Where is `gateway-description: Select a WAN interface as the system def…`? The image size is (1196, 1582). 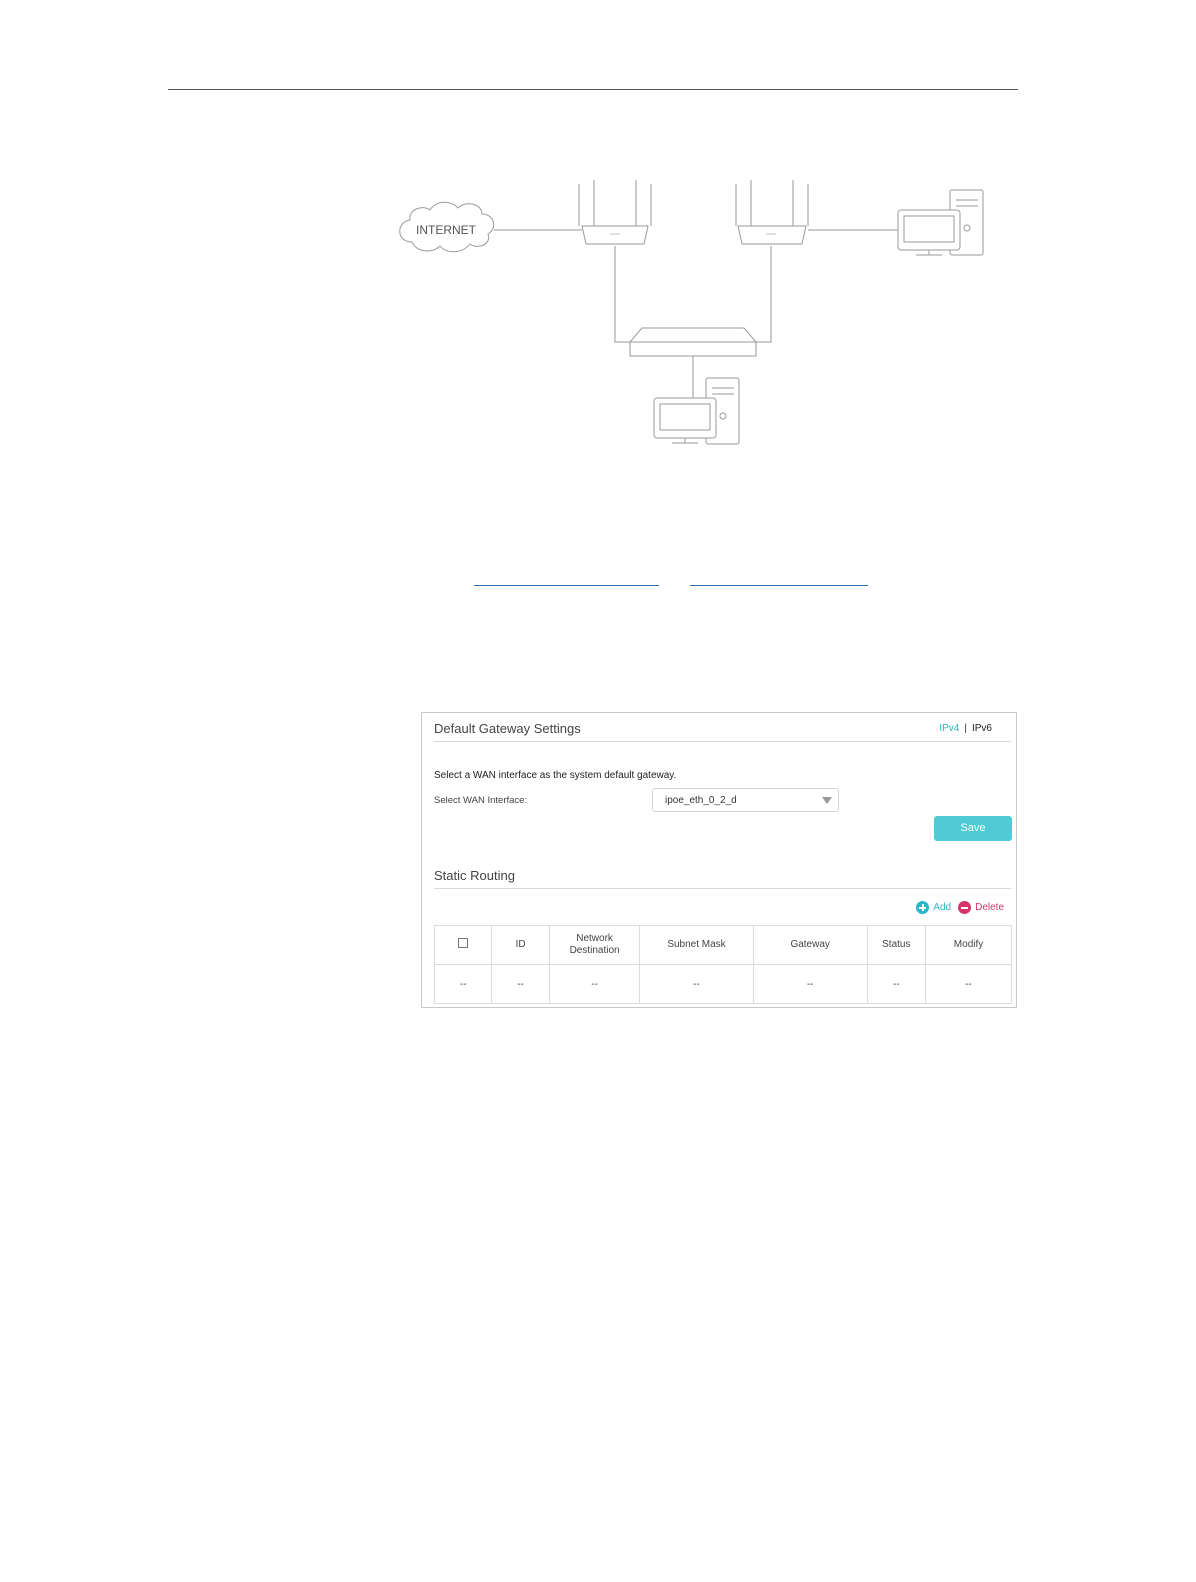 gateway-description: Select a WAN interface as the system def… is located at coordinates (555, 775).